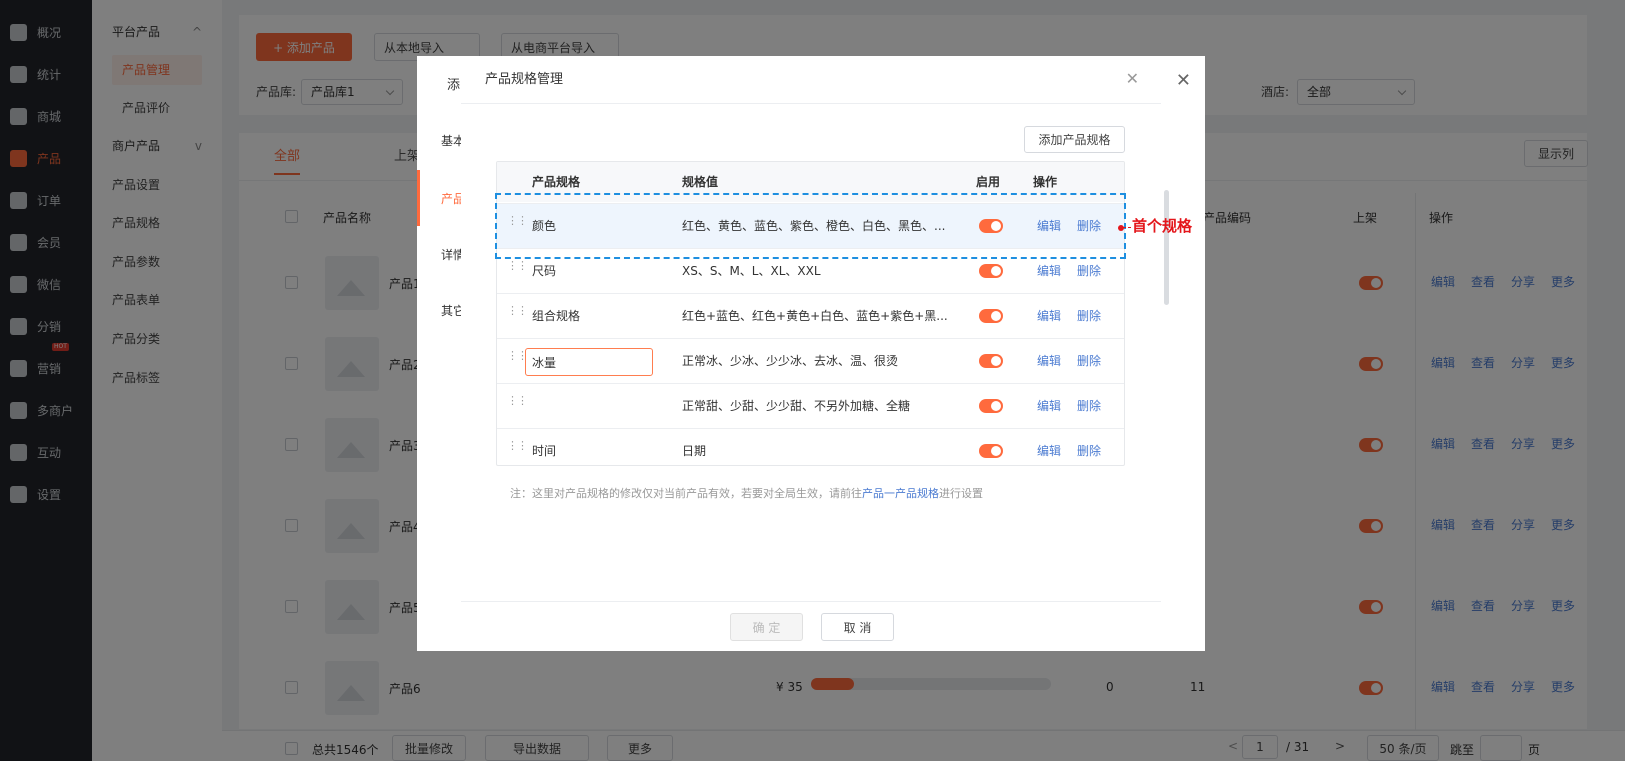 The width and height of the screenshot is (1625, 761). Describe the element at coordinates (524, 79) in the screenshot. I see `dialog-title: 产品规格管理` at that location.